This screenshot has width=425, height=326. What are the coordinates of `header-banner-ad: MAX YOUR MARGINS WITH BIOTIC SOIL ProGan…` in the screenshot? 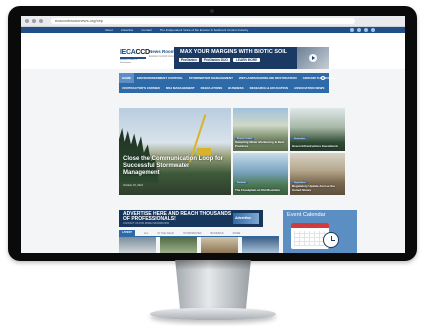 It's located at (251, 58).